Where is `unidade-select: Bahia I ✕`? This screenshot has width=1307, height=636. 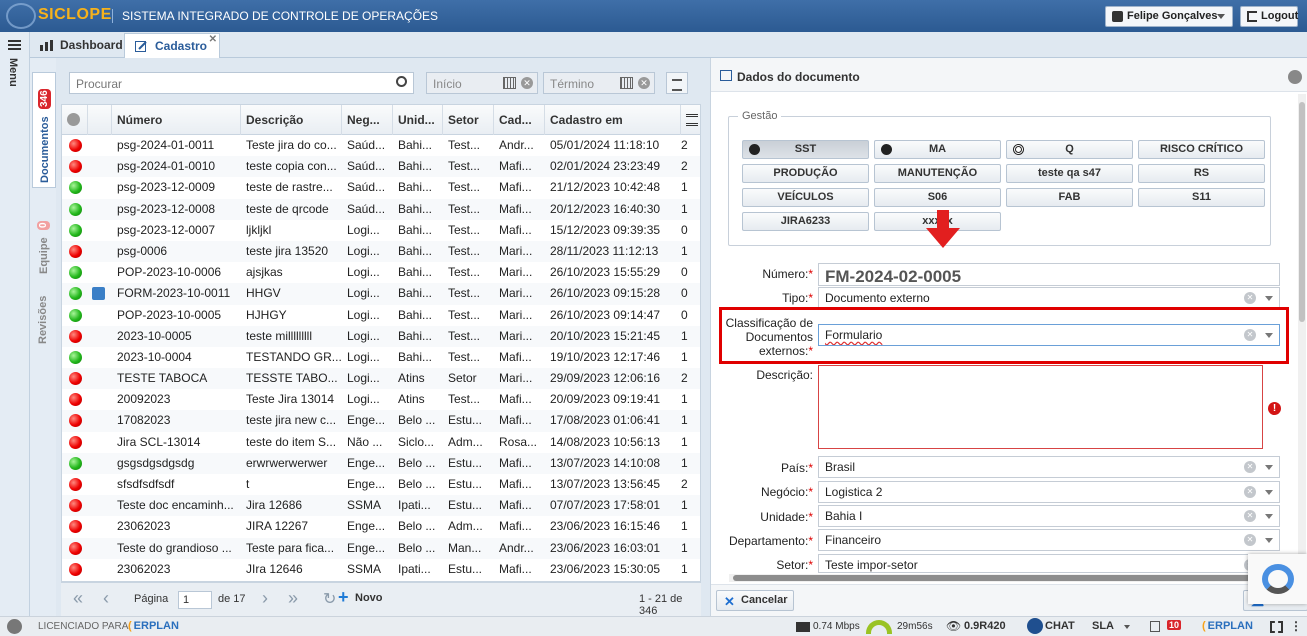 unidade-select: Bahia I ✕ is located at coordinates (1049, 516).